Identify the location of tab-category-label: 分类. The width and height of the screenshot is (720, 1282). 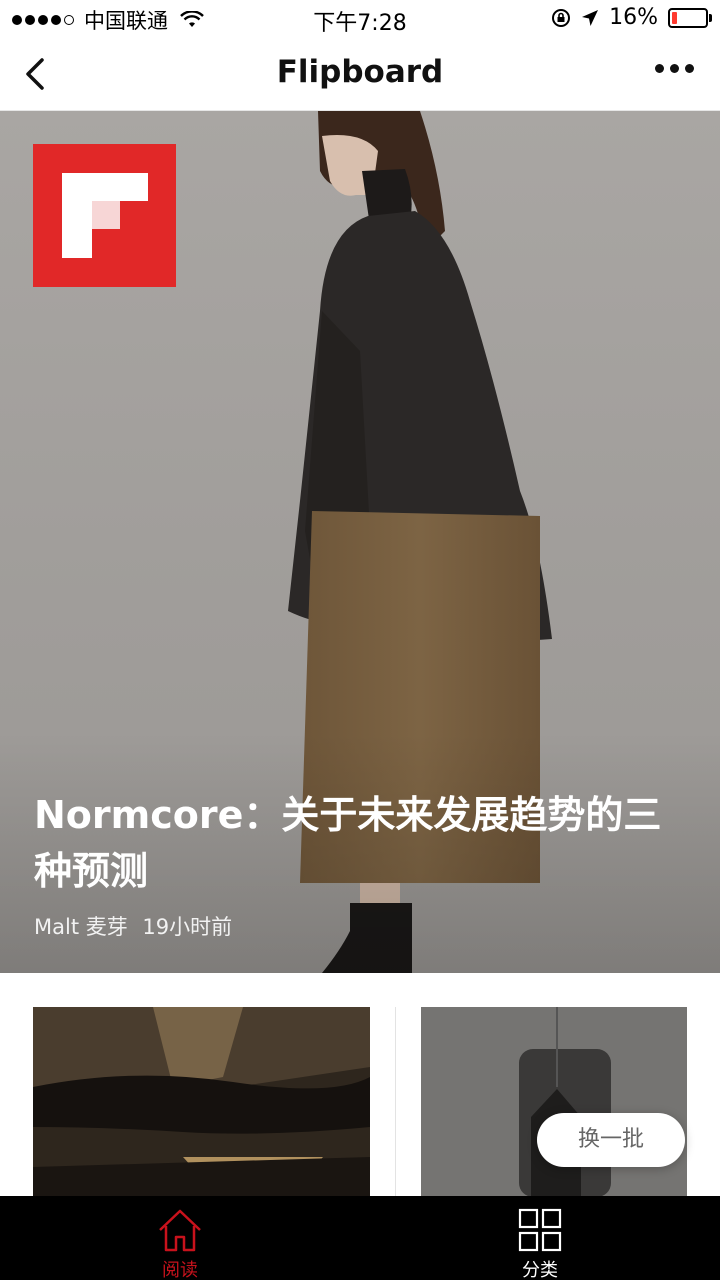
(540, 1270).